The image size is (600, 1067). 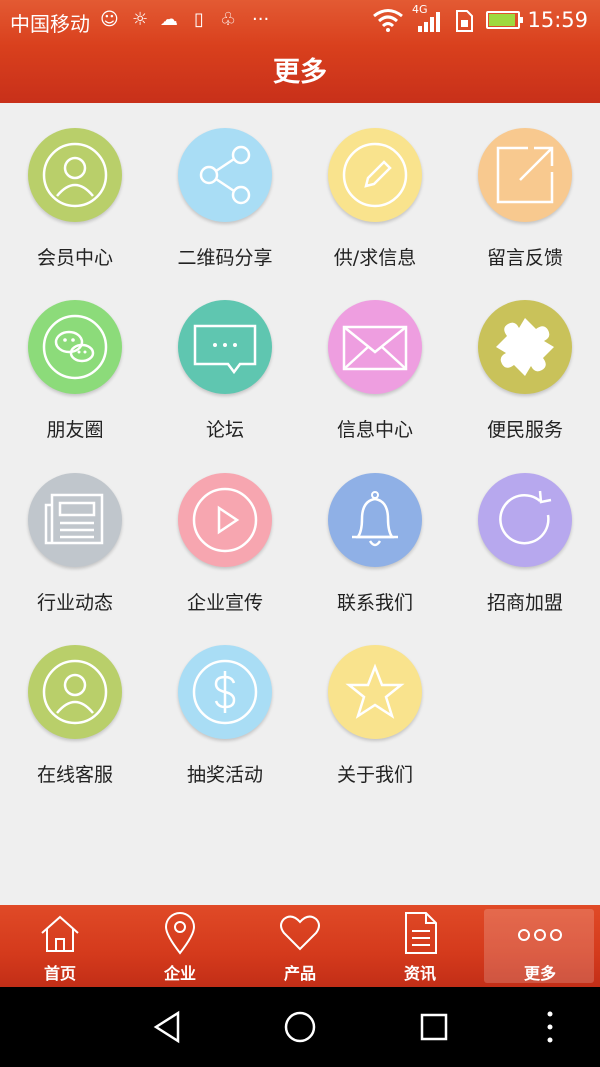 I want to click on menu-item-member-center: 会员中心, so click(x=75, y=189).